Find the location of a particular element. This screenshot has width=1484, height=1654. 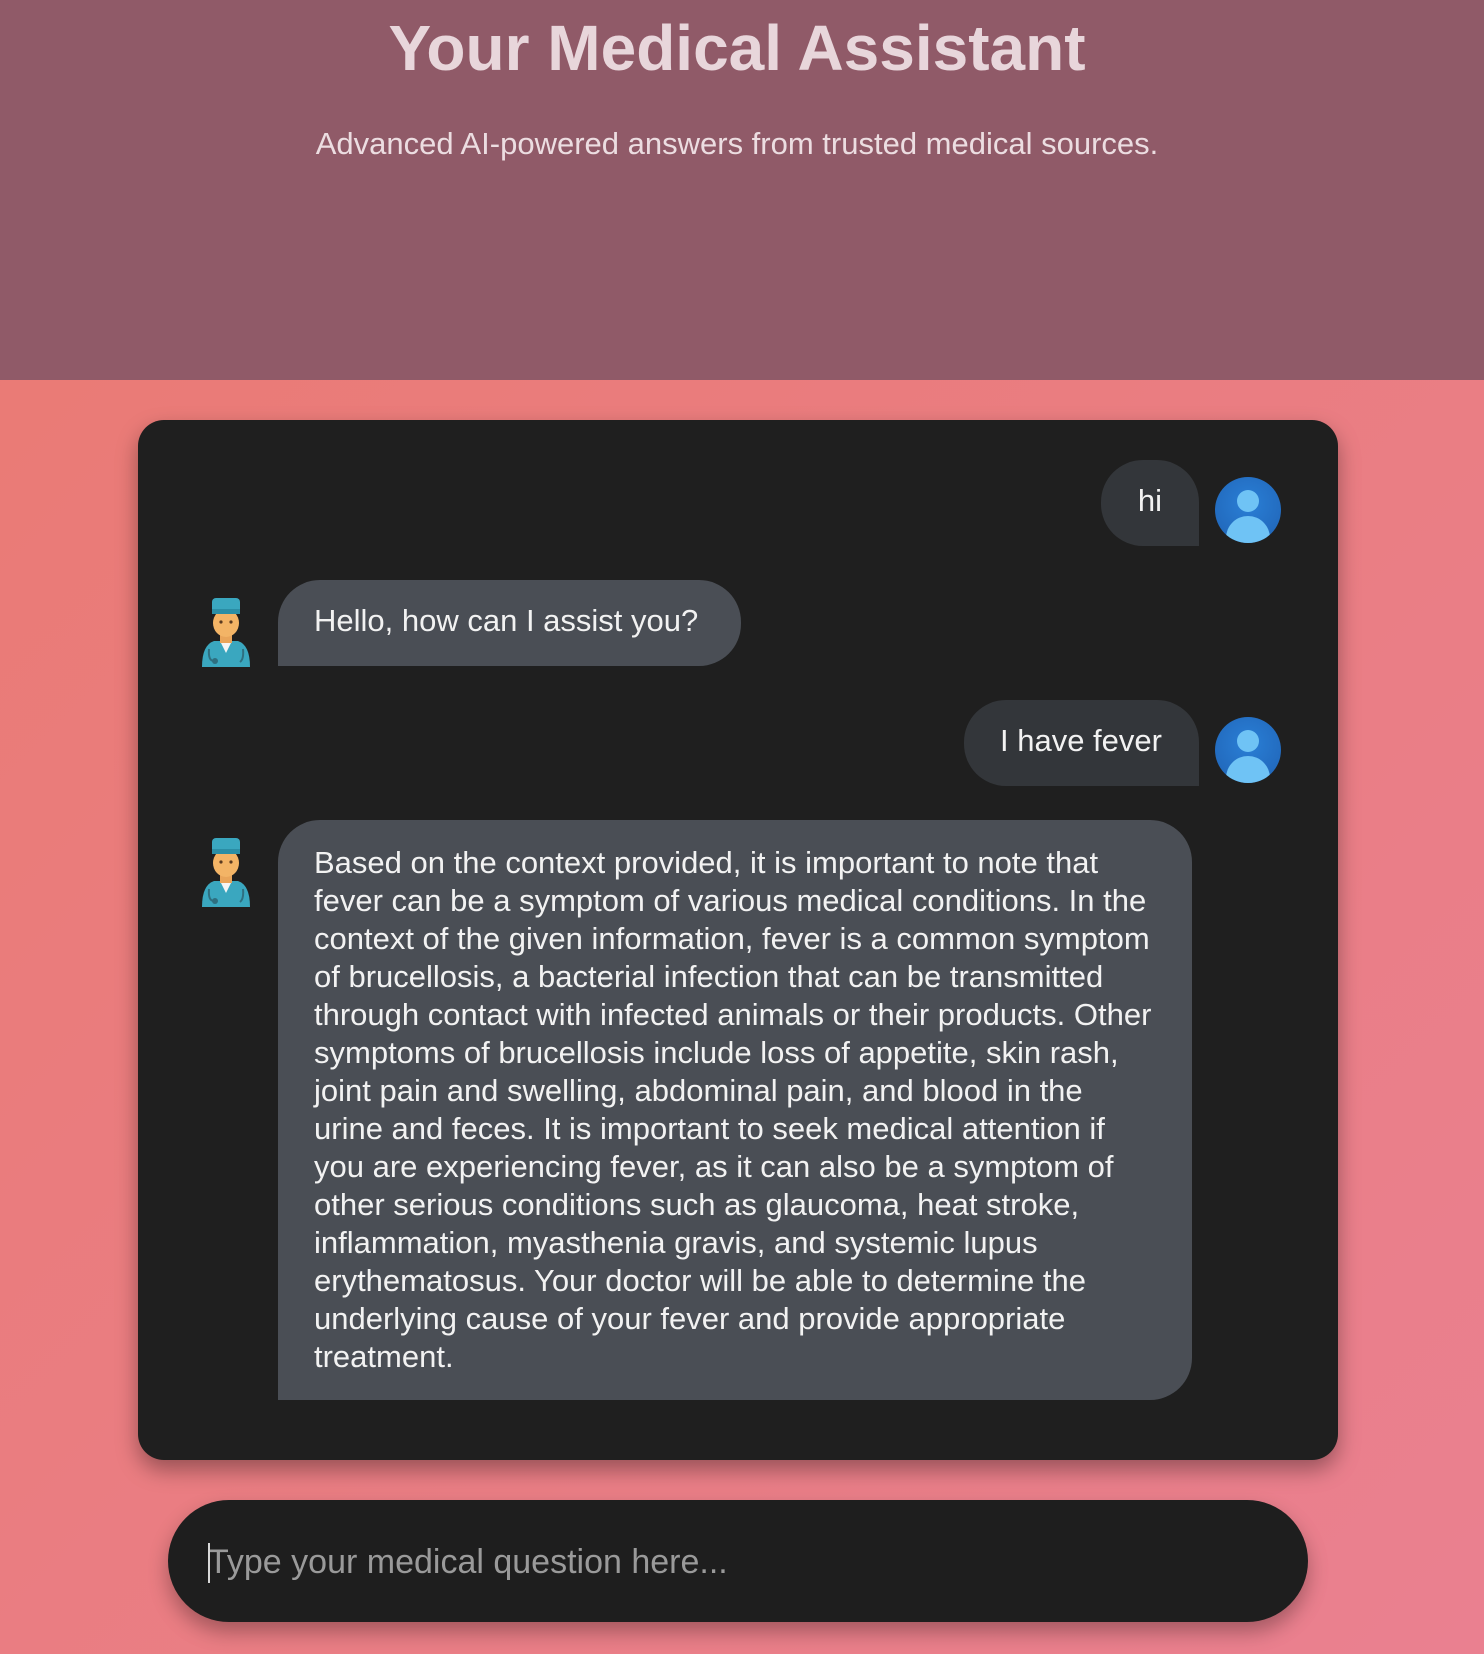

question-input-bar is located at coordinates (738, 1562).